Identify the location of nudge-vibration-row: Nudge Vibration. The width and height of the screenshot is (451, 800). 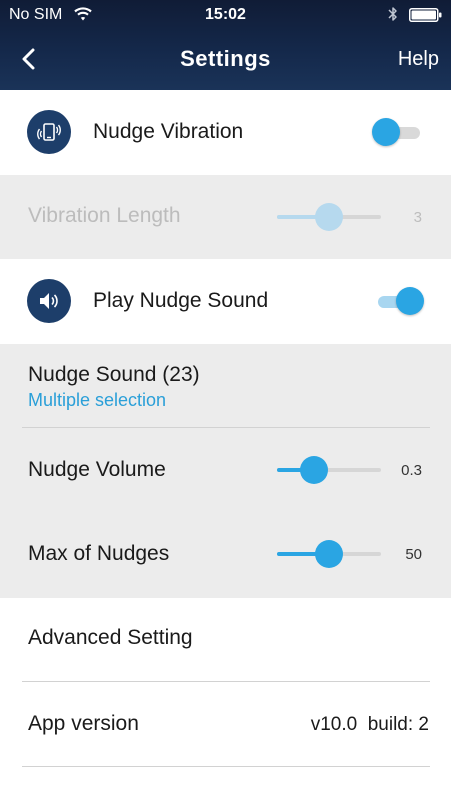
(225, 132).